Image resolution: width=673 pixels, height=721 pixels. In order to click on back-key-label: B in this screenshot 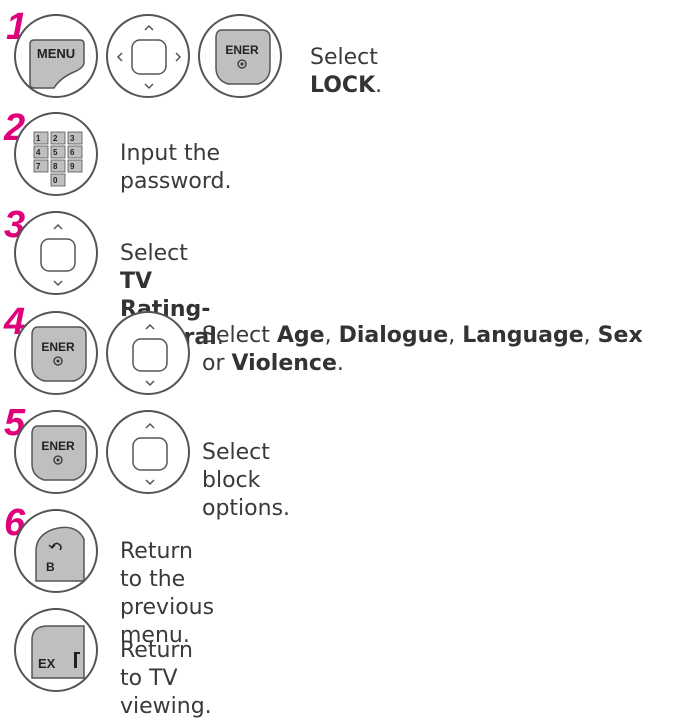, I will do `click(50, 567)`.